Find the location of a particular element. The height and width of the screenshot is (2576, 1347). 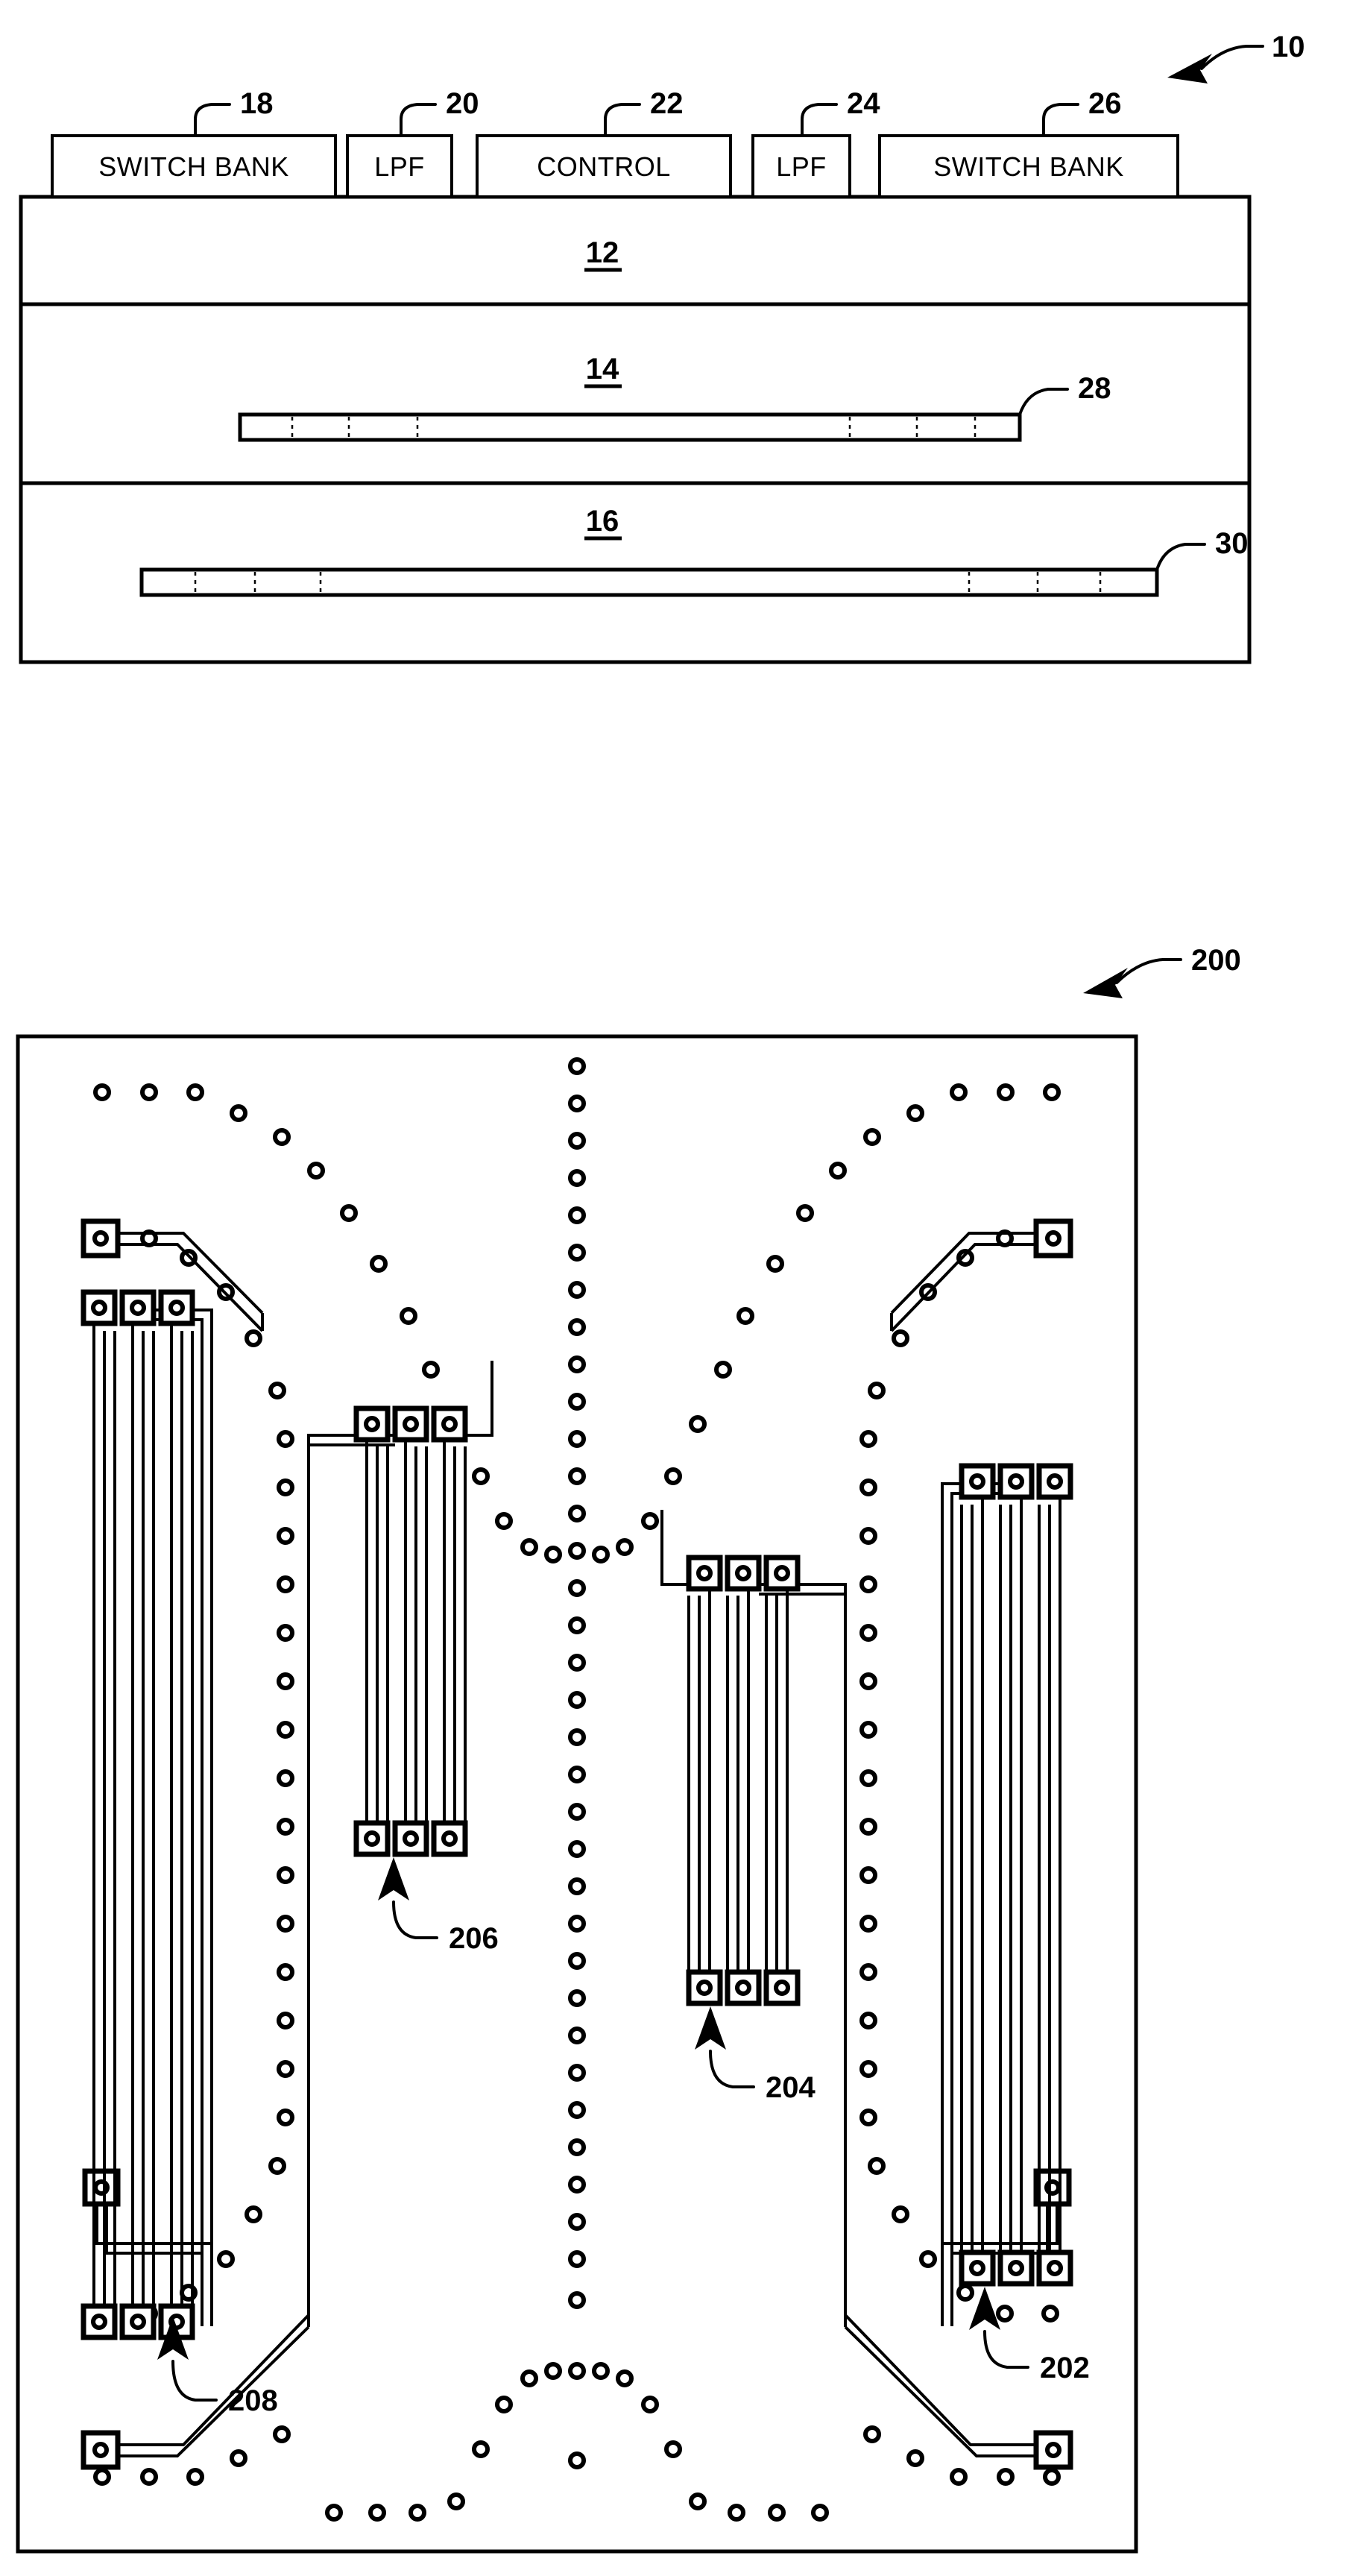

ref-numeral-30: 30 is located at coordinates (1232, 543).